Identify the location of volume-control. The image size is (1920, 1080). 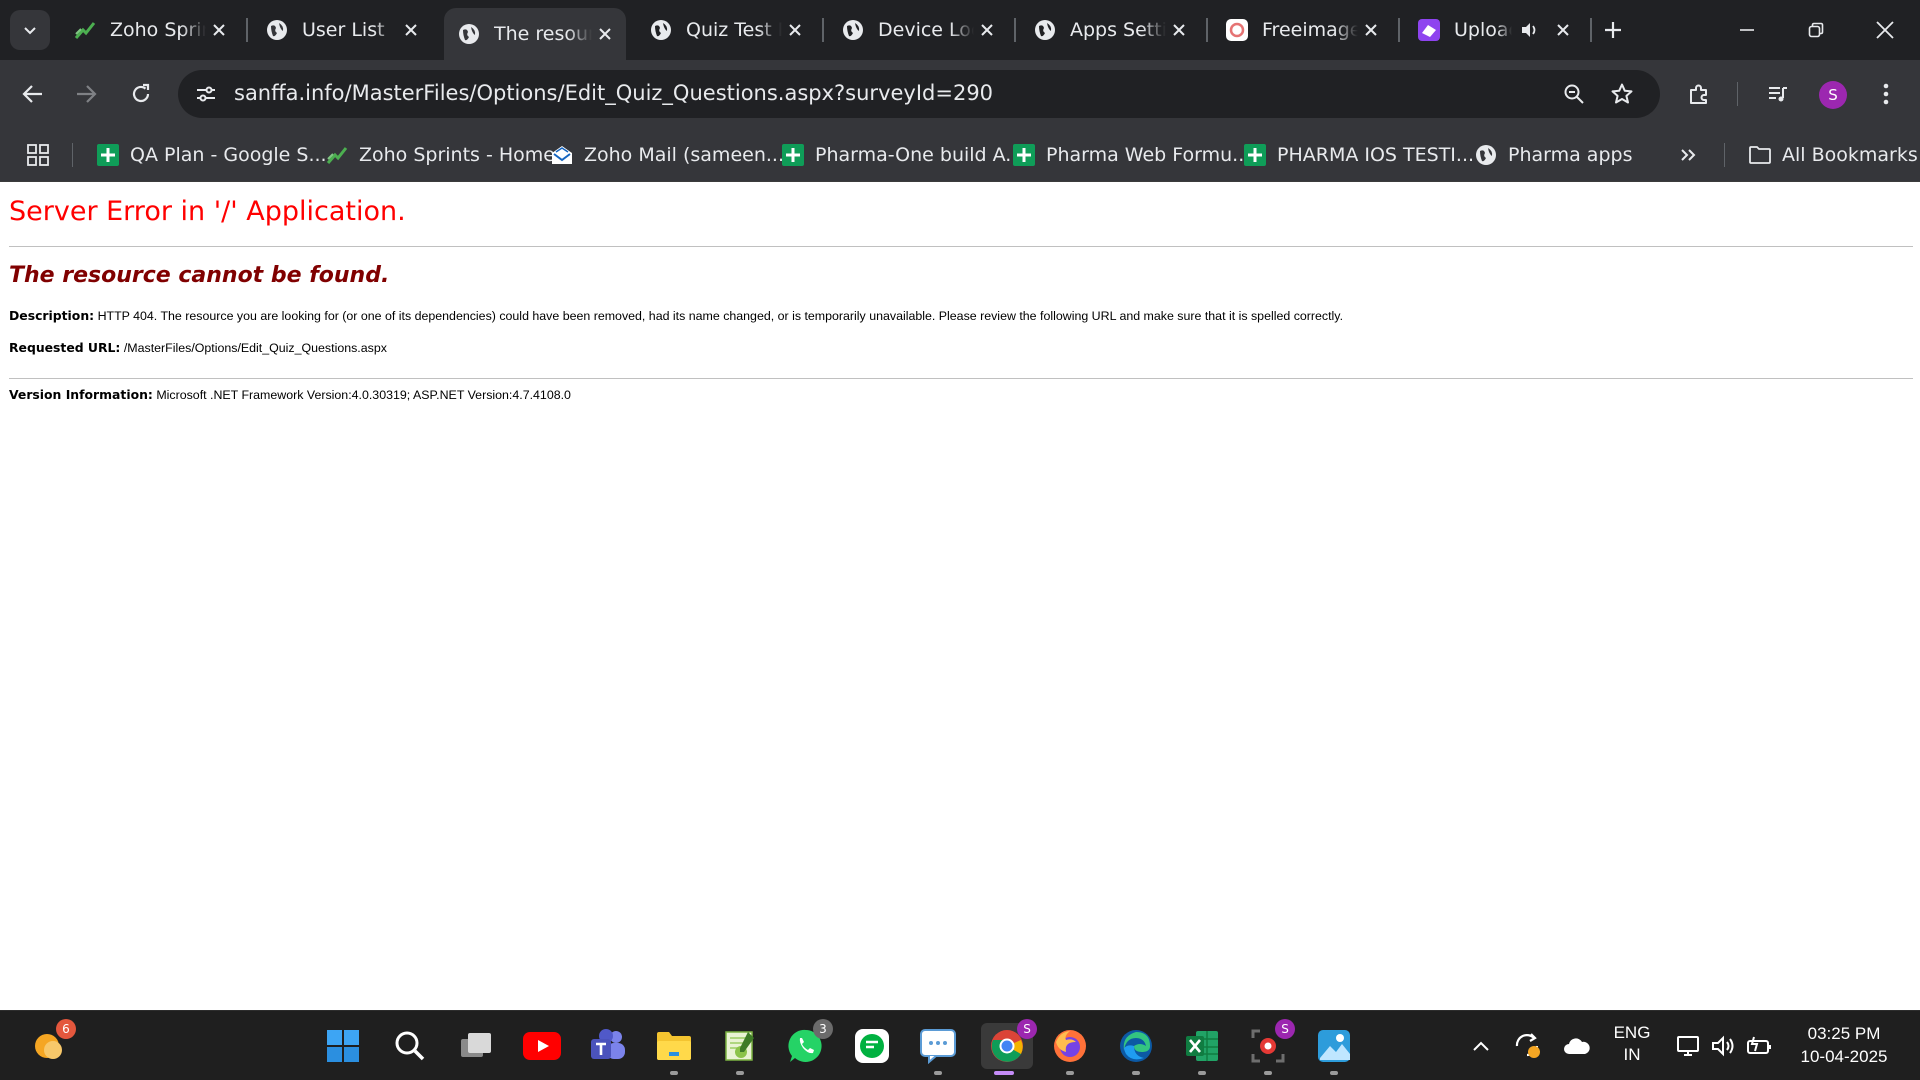
(1724, 1046).